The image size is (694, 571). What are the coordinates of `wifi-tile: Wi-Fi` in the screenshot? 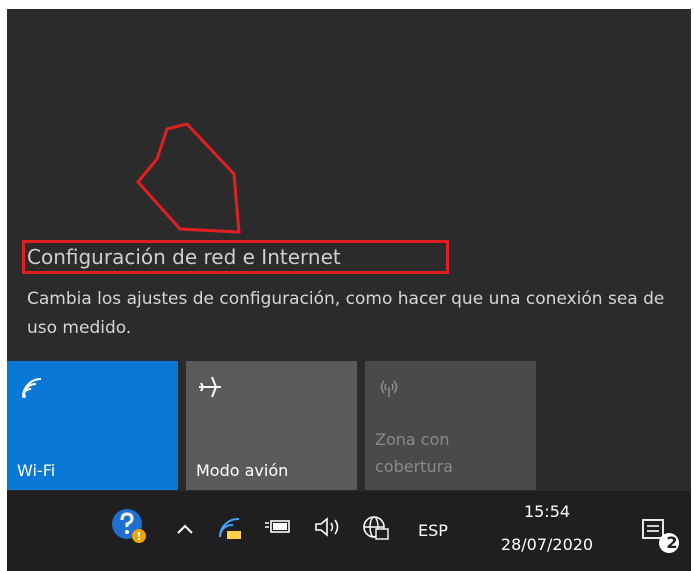 It's located at (92, 425).